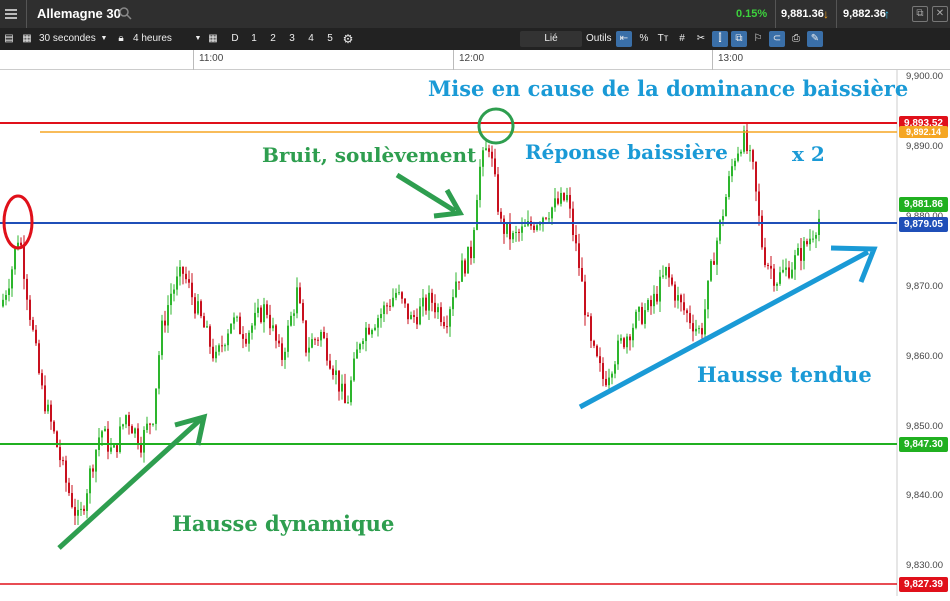 The width and height of the screenshot is (950, 601). Describe the element at coordinates (720, 39) in the screenshot. I see `candle-icon: ⫿` at that location.